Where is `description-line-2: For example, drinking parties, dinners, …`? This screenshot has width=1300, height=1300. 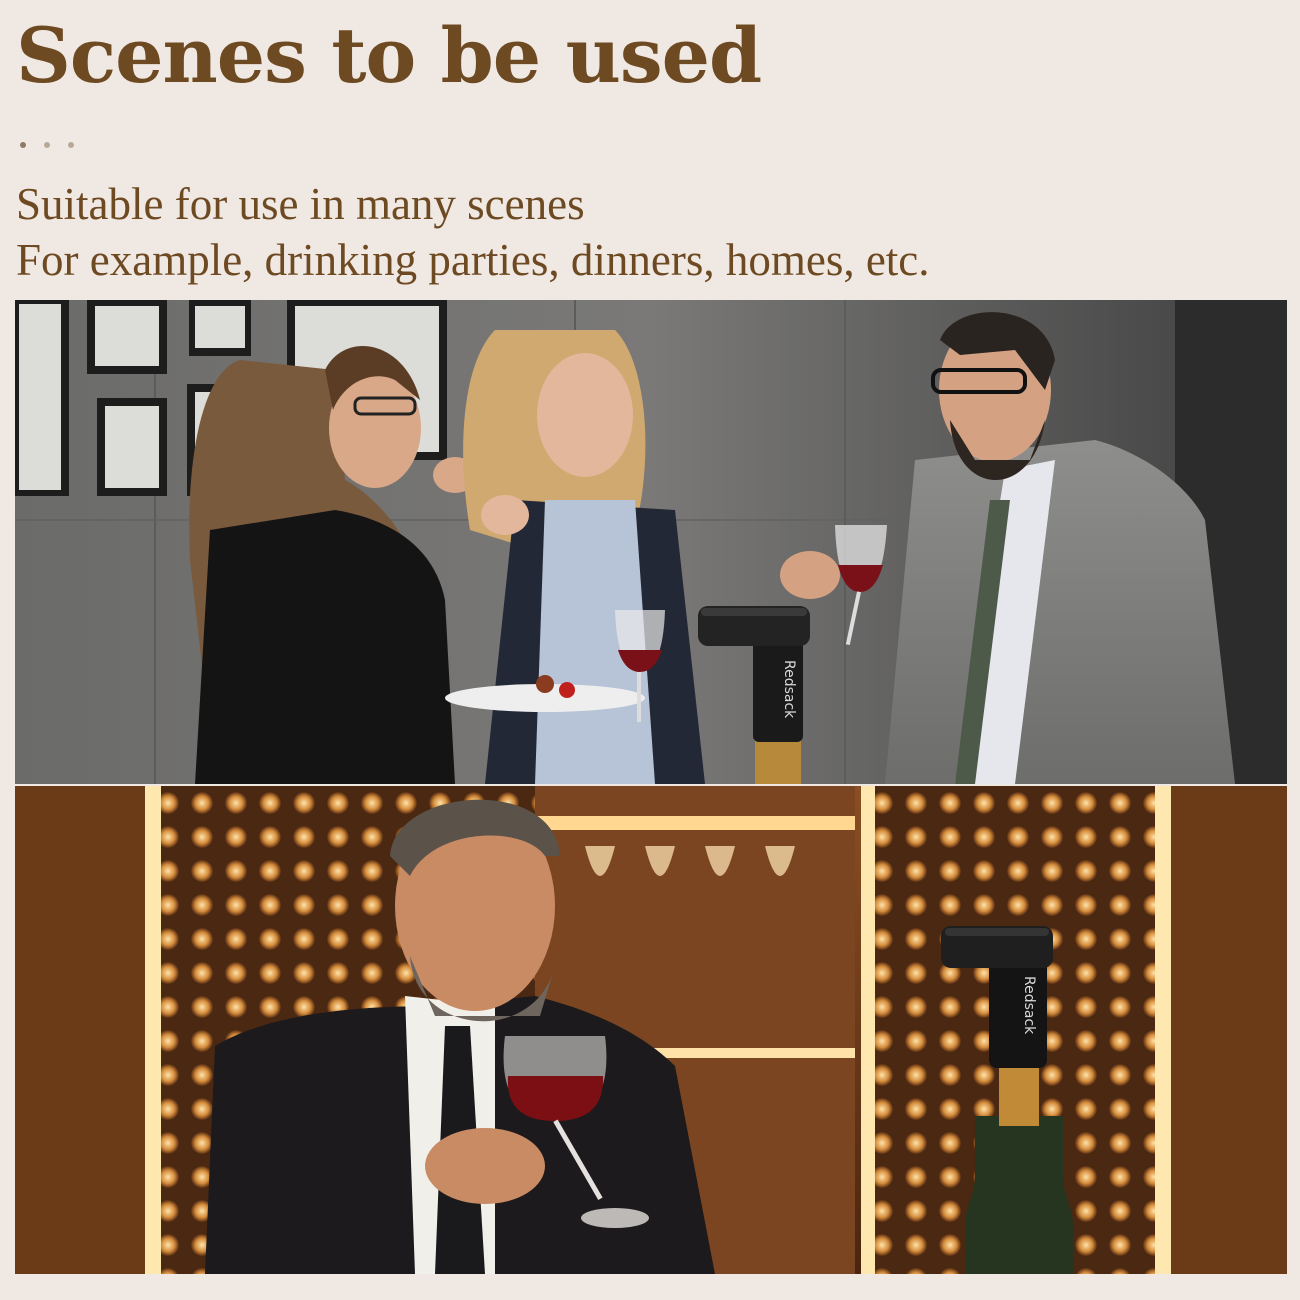 description-line-2: For example, drinking parties, dinners, … is located at coordinates (473, 260).